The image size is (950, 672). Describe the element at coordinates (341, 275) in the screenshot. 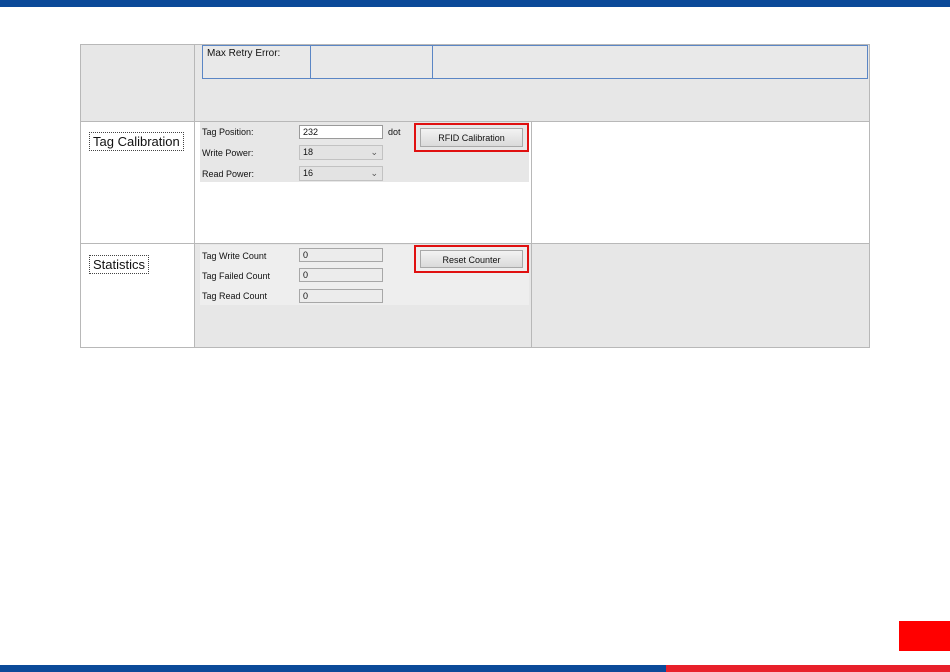

I see `tag-failed-count-field: 0` at that location.